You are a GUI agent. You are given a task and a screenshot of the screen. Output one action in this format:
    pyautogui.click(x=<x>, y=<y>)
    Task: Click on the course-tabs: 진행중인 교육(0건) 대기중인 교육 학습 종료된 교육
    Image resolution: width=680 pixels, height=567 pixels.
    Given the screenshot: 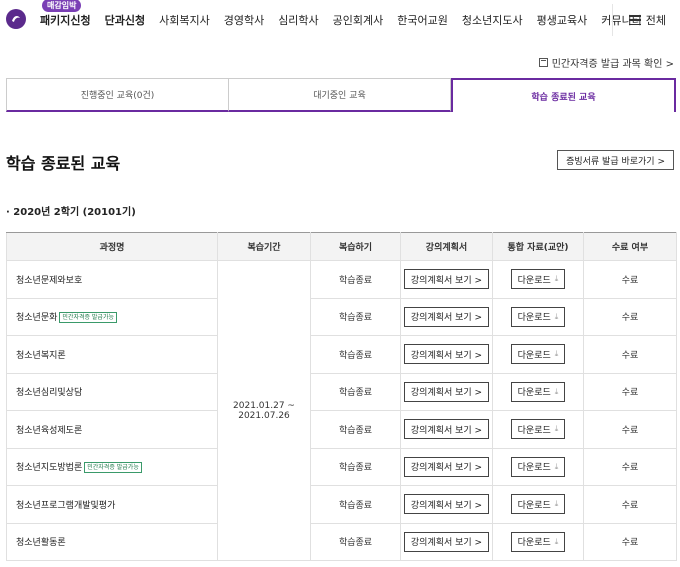 What is the action you would take?
    pyautogui.click(x=341, y=95)
    